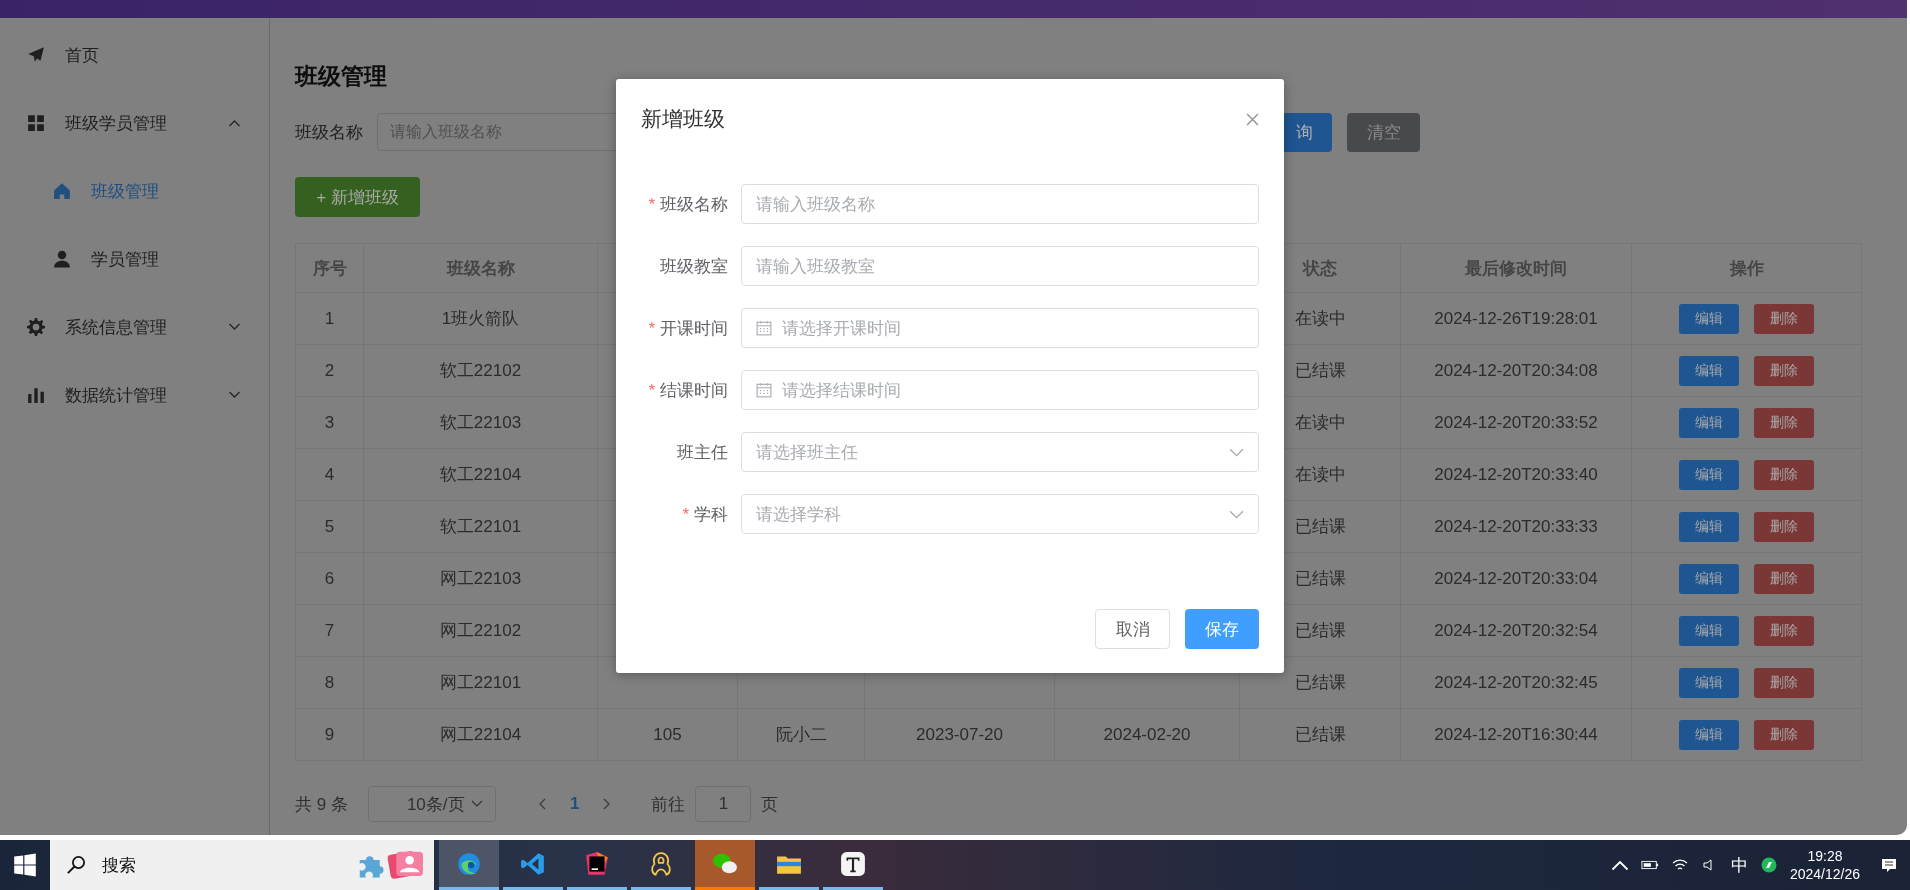 The height and width of the screenshot is (890, 1910). What do you see at coordinates (1147, 734) in the screenshot?
I see `table-cell: 2024-02-20` at bounding box center [1147, 734].